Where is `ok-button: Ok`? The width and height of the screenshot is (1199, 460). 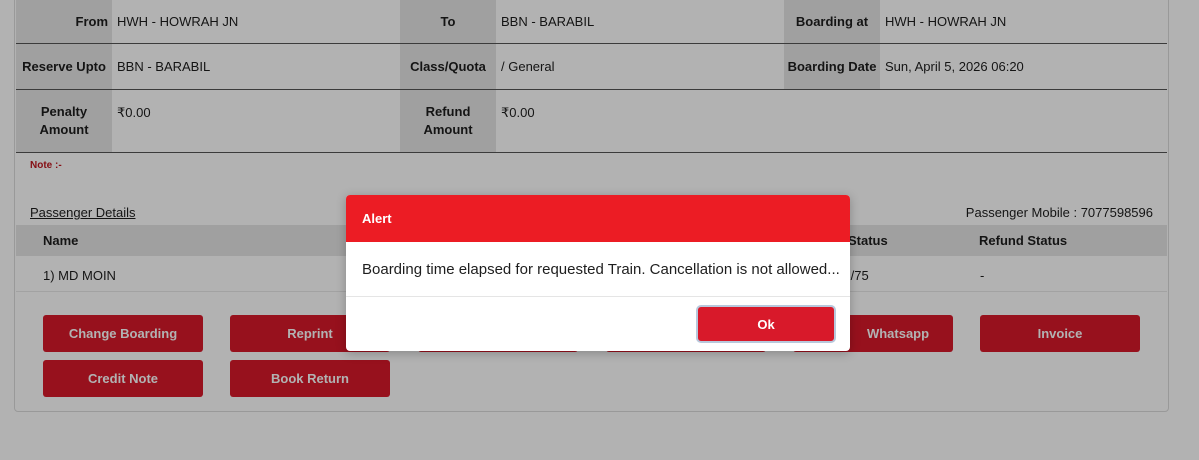
ok-button: Ok is located at coordinates (766, 324).